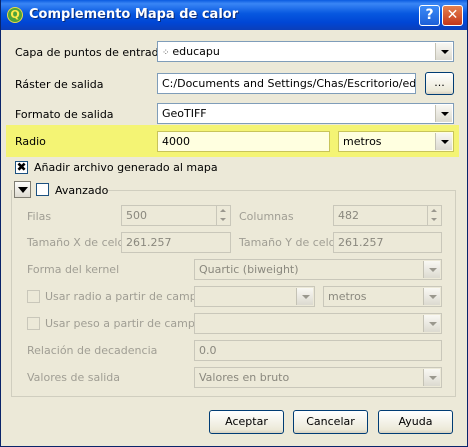 This screenshot has width=468, height=447. Describe the element at coordinates (266, 216) in the screenshot. I see `columns-label: Columnas` at that location.